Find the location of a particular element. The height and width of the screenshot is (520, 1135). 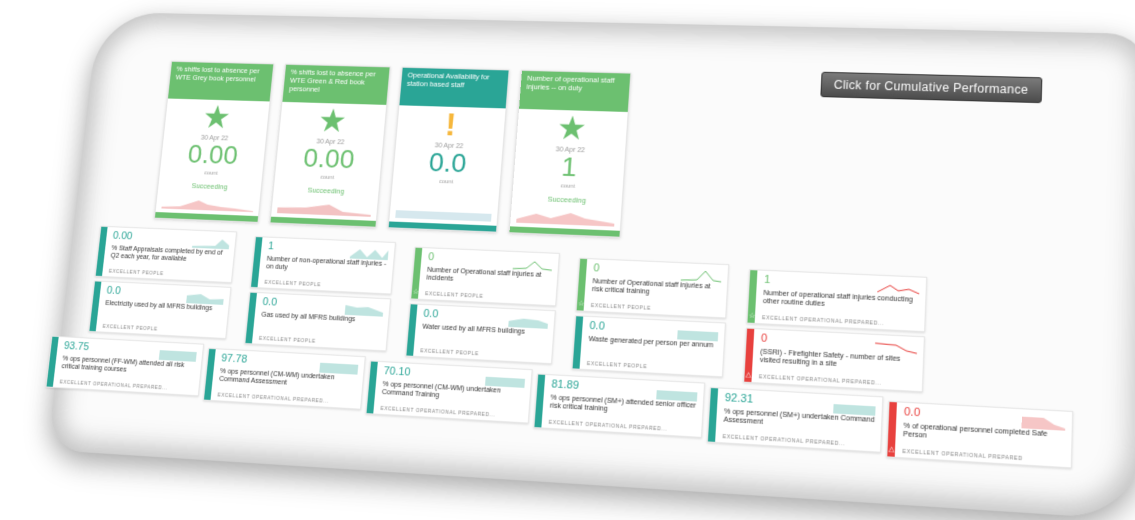

kpi-status: Succeeding is located at coordinates (209, 186).